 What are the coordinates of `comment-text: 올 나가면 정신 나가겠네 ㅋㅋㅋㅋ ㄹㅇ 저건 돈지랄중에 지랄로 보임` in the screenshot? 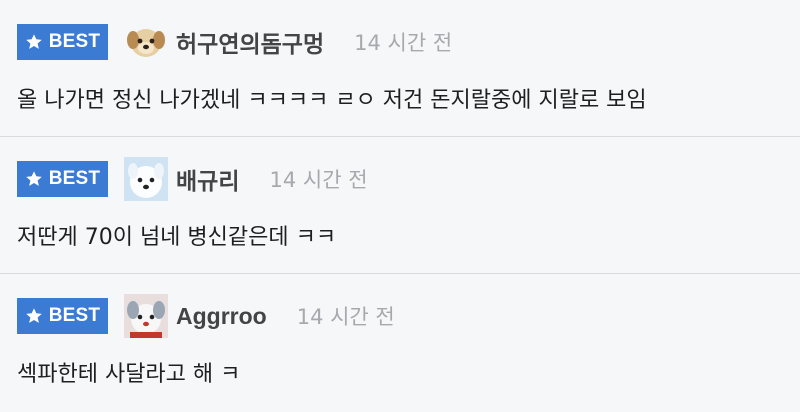 It's located at (332, 100).